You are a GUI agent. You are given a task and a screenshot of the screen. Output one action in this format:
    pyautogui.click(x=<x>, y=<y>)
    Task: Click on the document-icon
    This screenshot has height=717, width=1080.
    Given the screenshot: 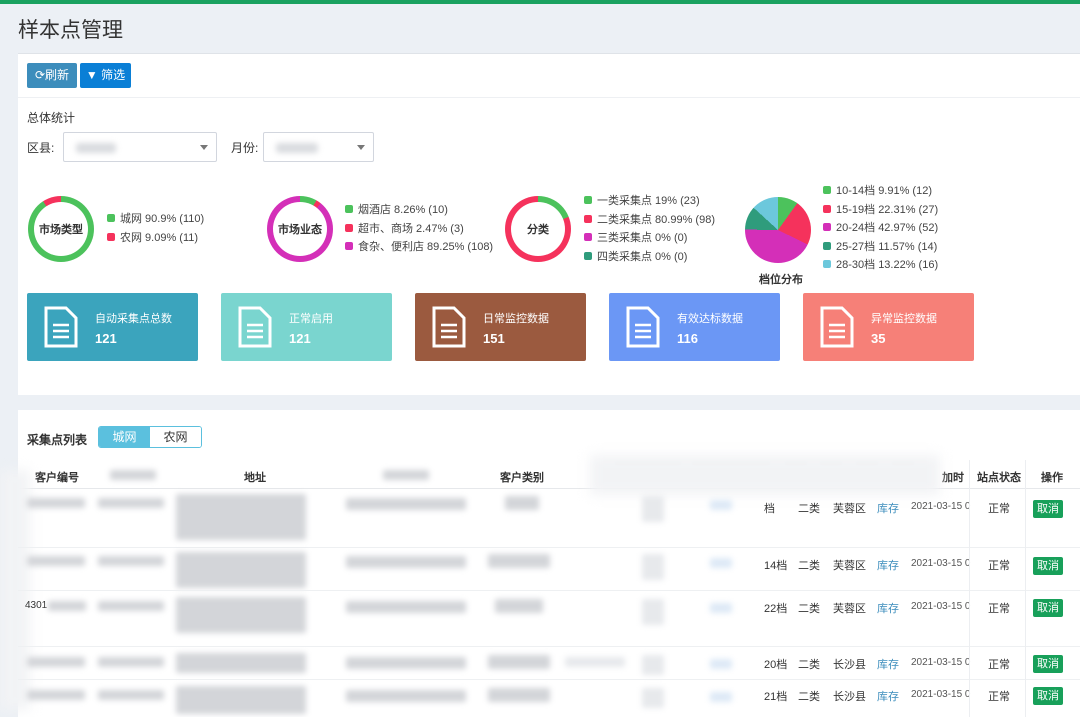 What is the action you would take?
    pyautogui.click(x=255, y=327)
    